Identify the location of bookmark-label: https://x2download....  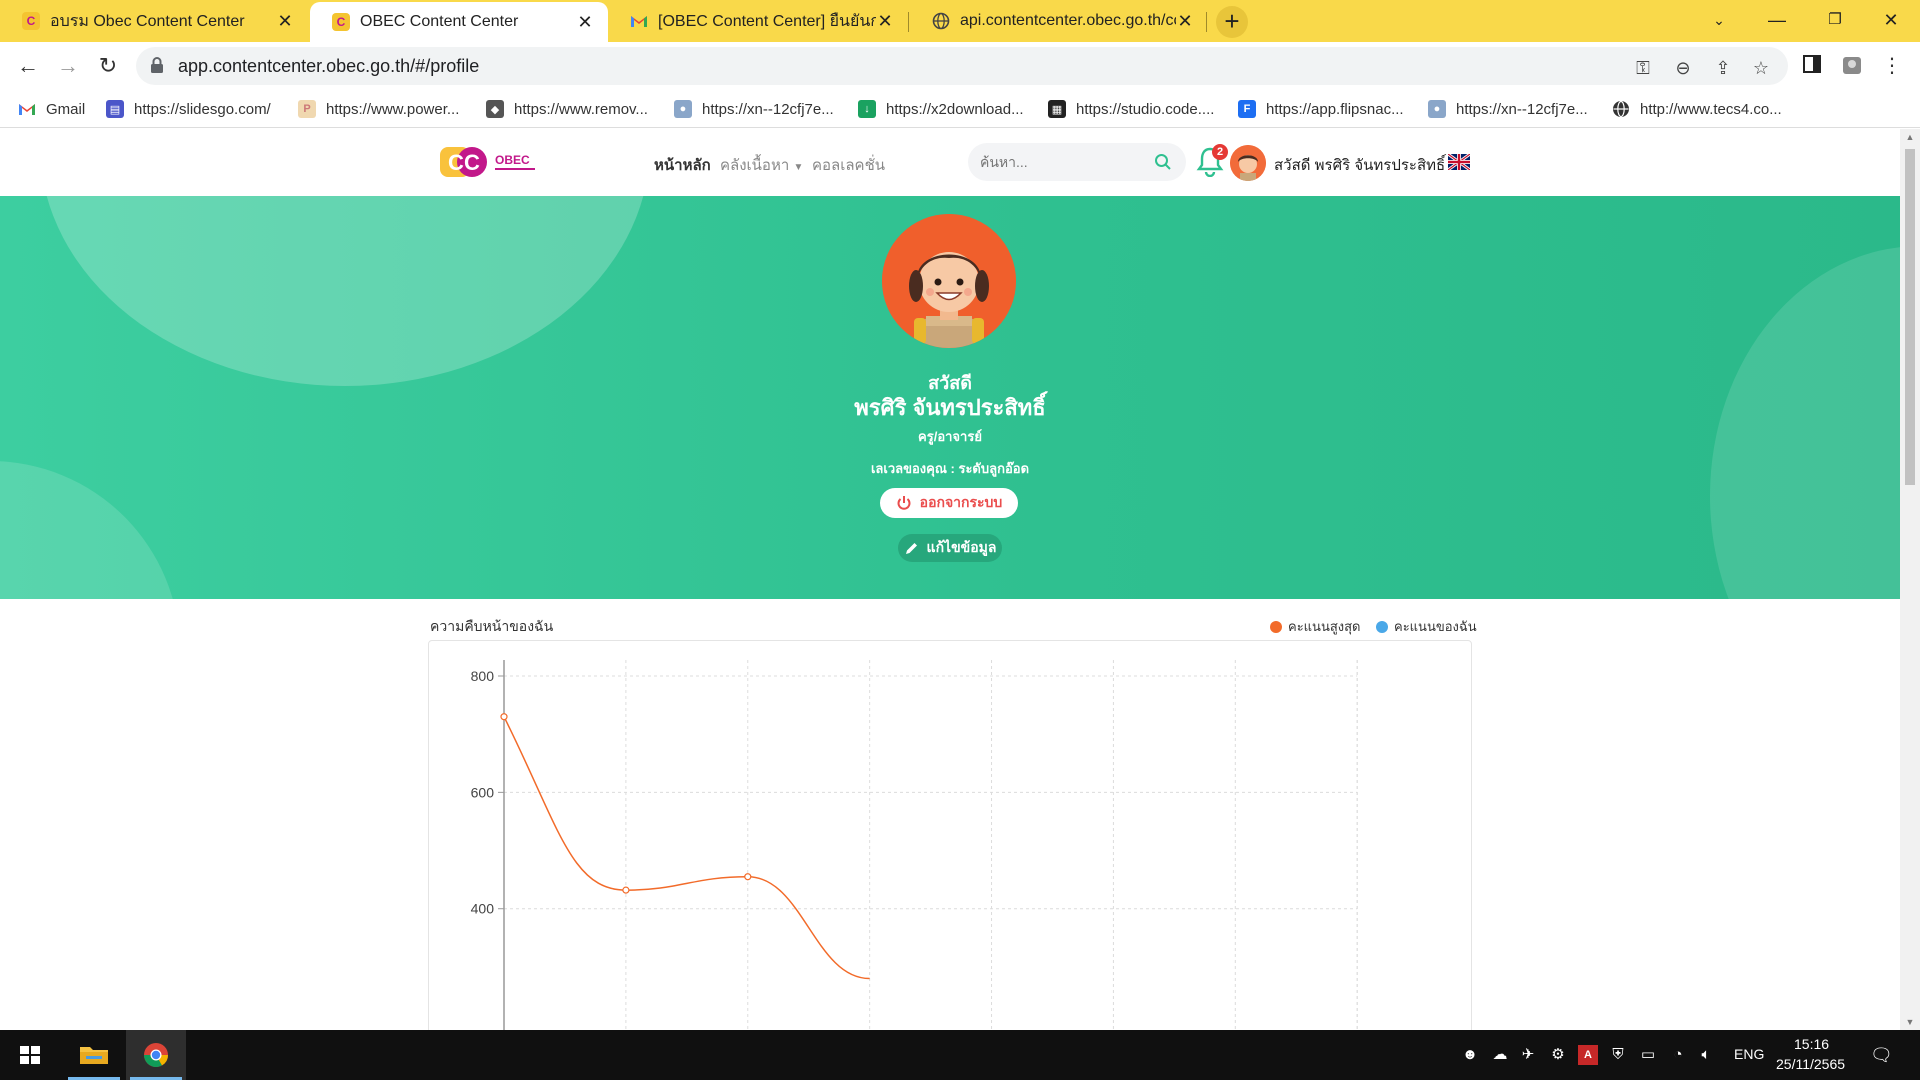
(955, 109).